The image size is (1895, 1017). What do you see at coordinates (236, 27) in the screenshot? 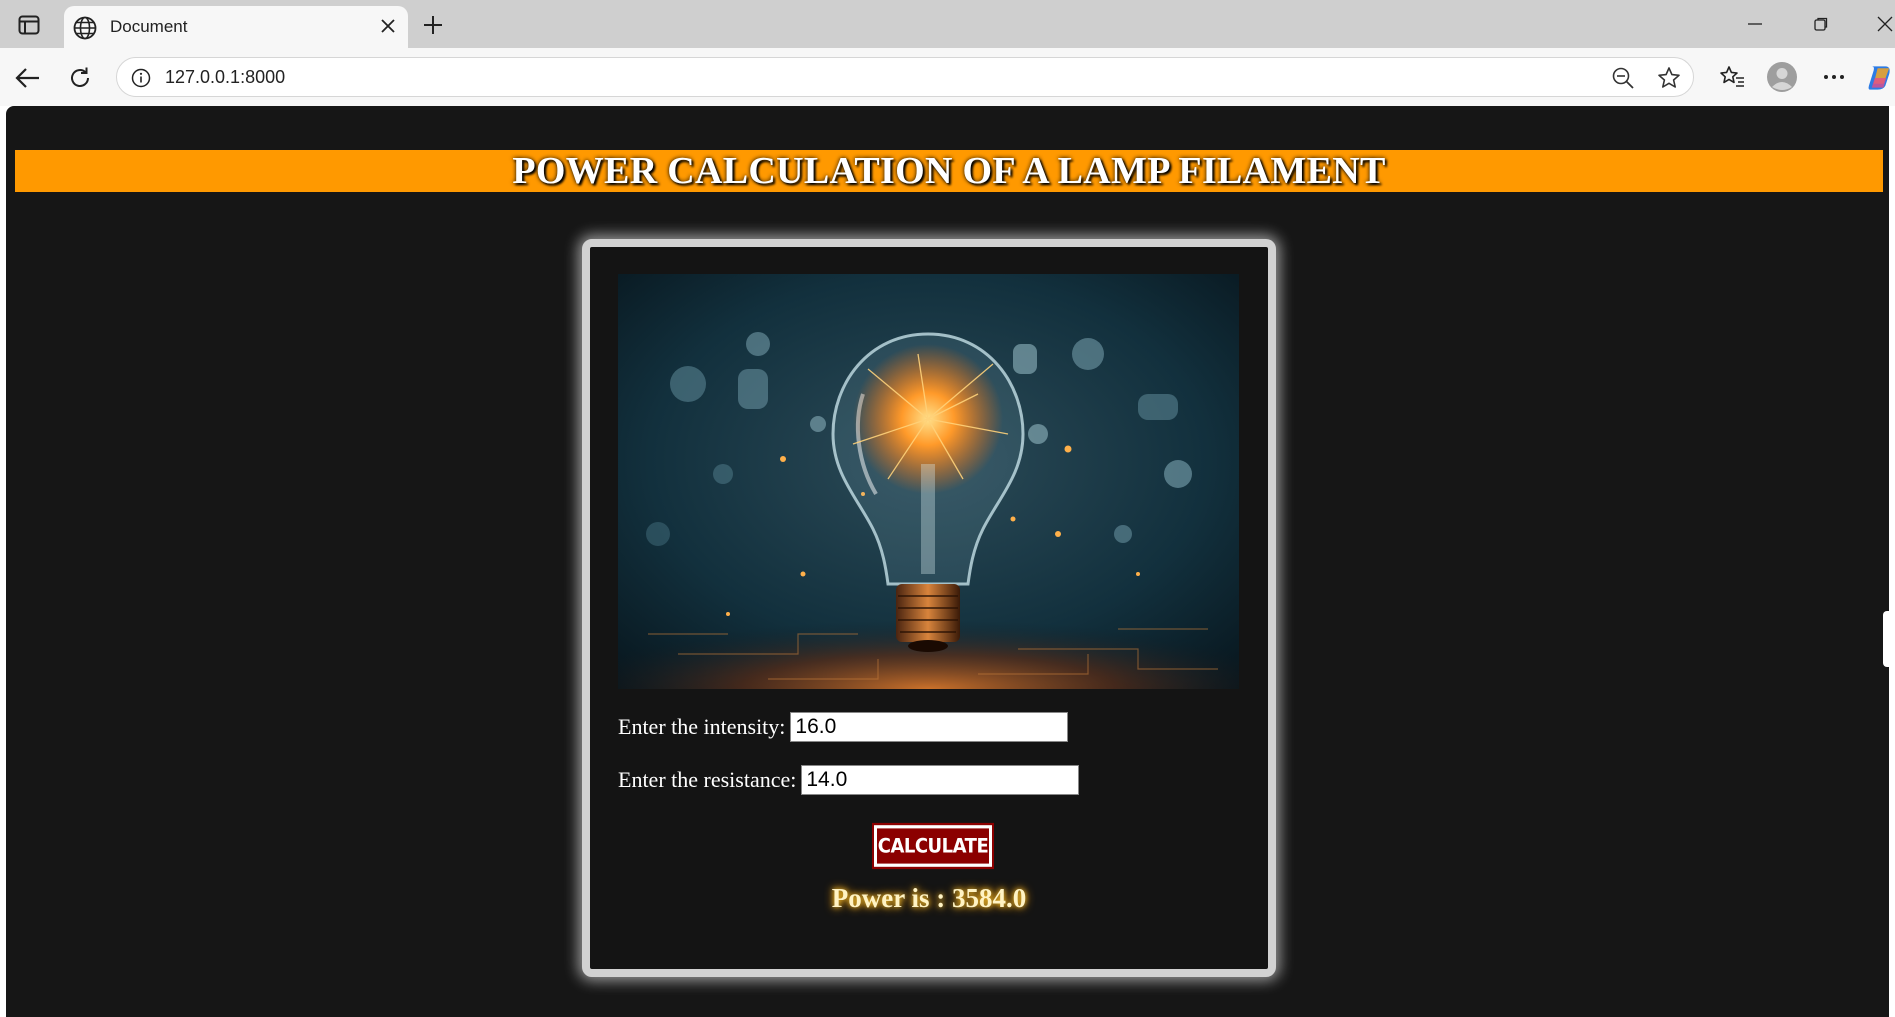
I see `browser-tab: Document` at bounding box center [236, 27].